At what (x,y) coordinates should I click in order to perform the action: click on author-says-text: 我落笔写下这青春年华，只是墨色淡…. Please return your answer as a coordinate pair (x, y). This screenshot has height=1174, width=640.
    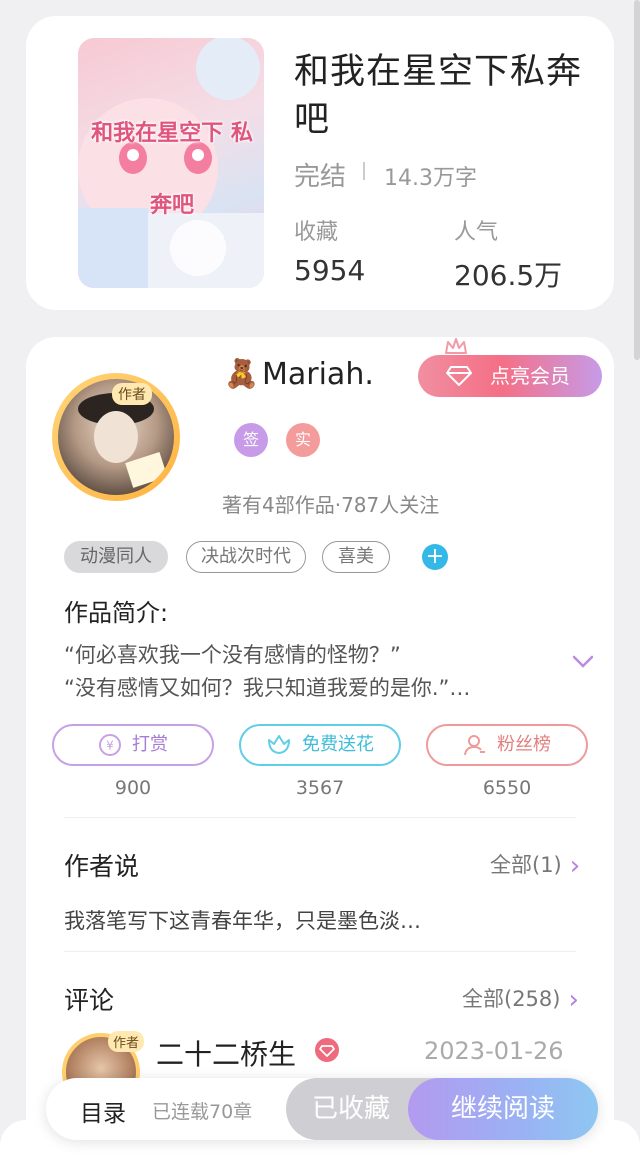
    Looking at the image, I should click on (242, 920).